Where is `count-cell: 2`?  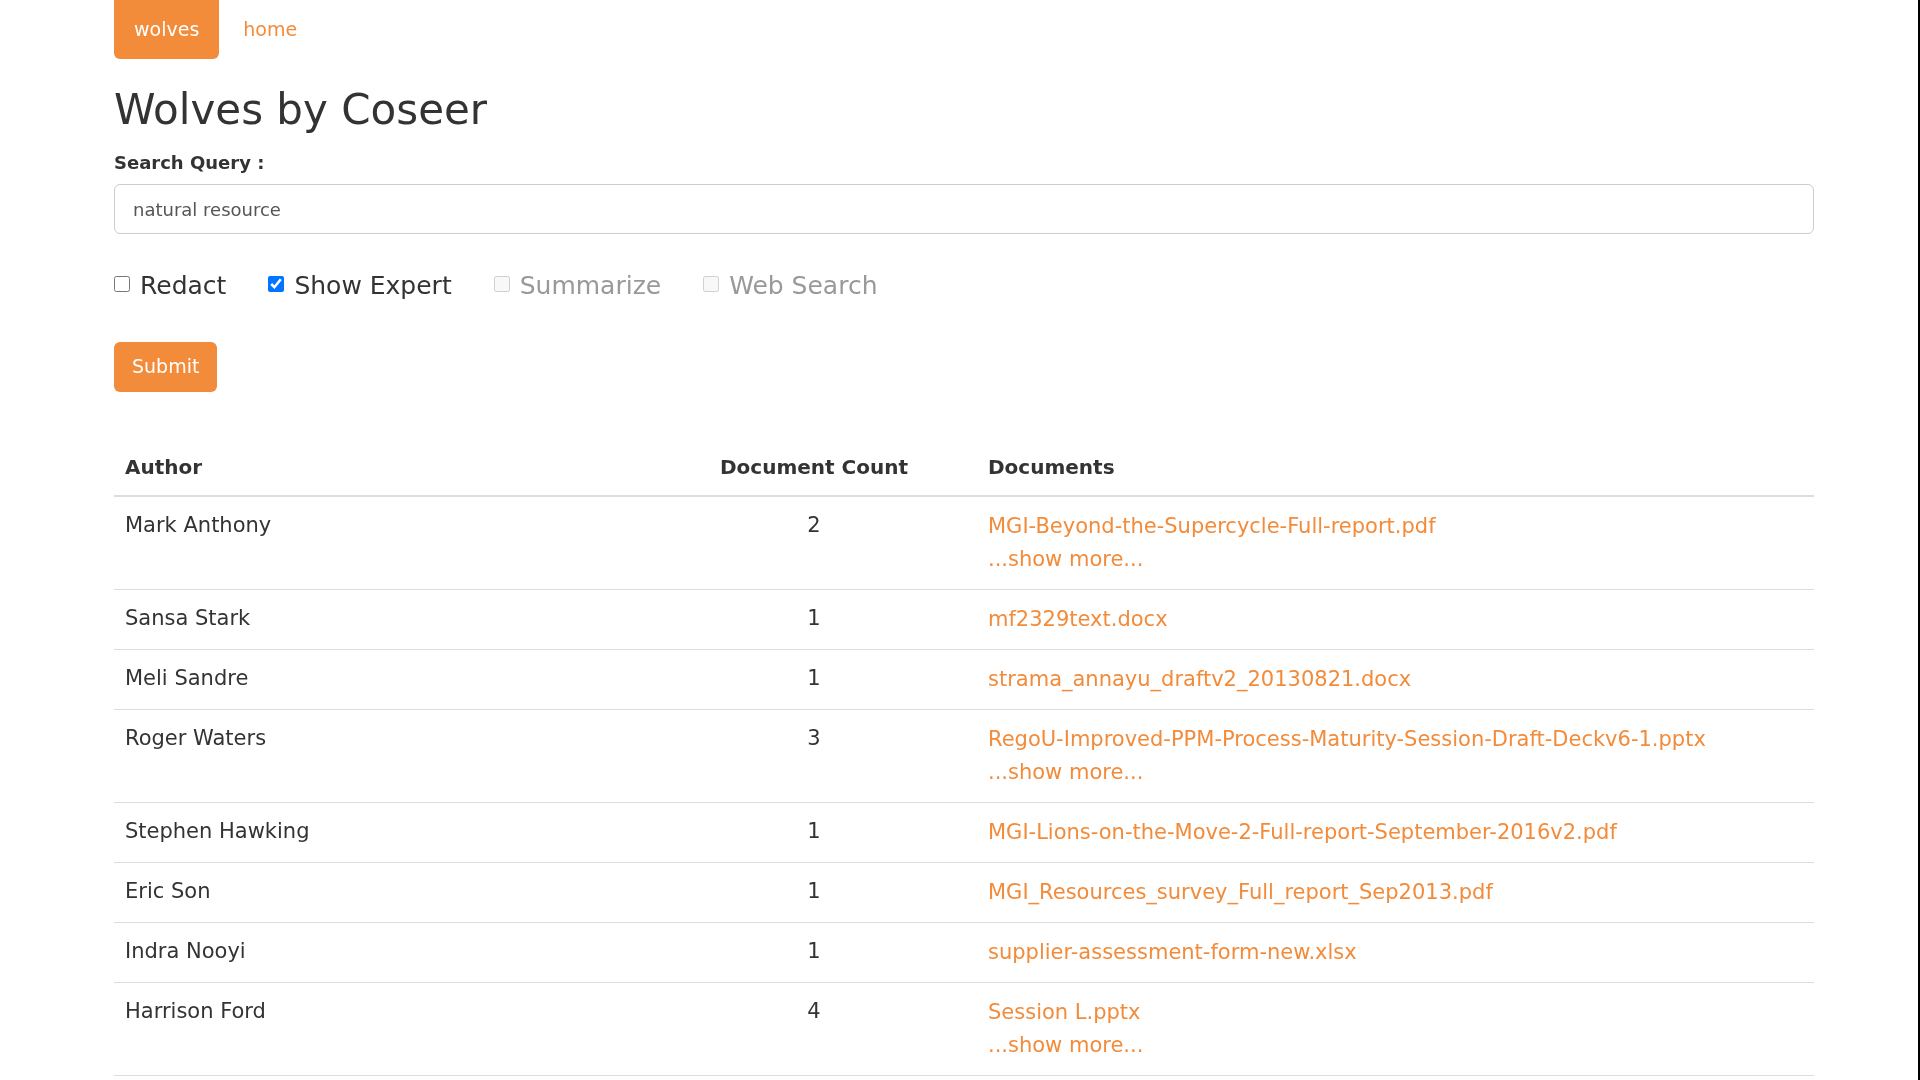 count-cell: 2 is located at coordinates (814, 525).